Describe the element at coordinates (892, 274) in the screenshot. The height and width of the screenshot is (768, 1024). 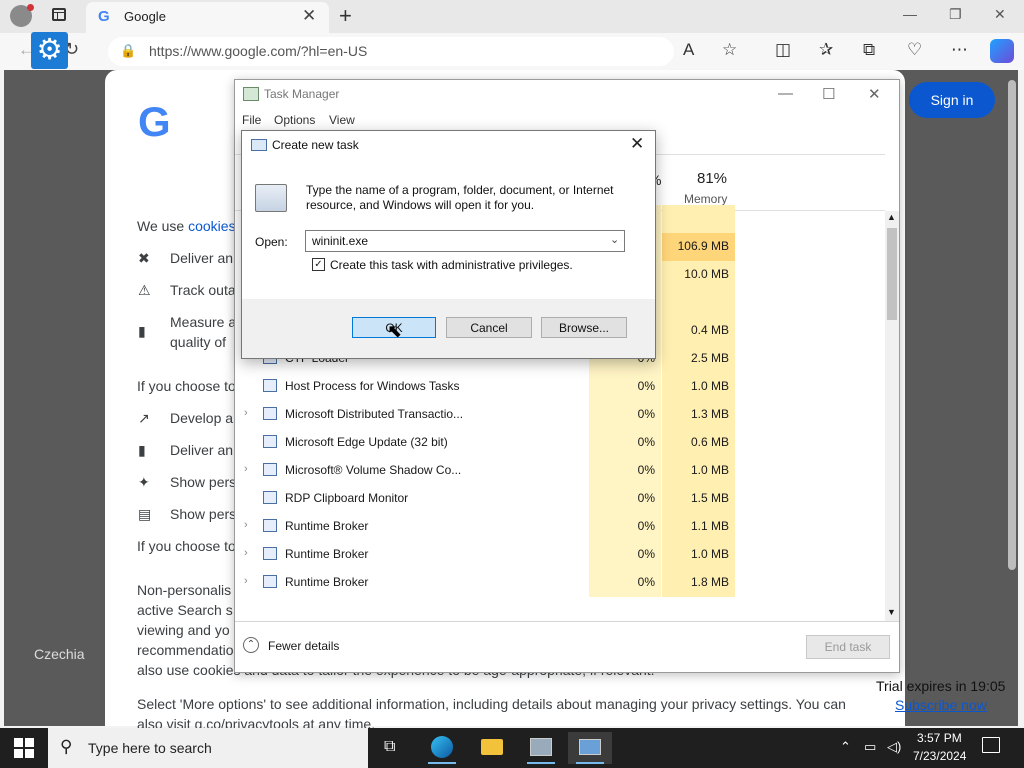
I see `scrollbar-thumb` at that location.